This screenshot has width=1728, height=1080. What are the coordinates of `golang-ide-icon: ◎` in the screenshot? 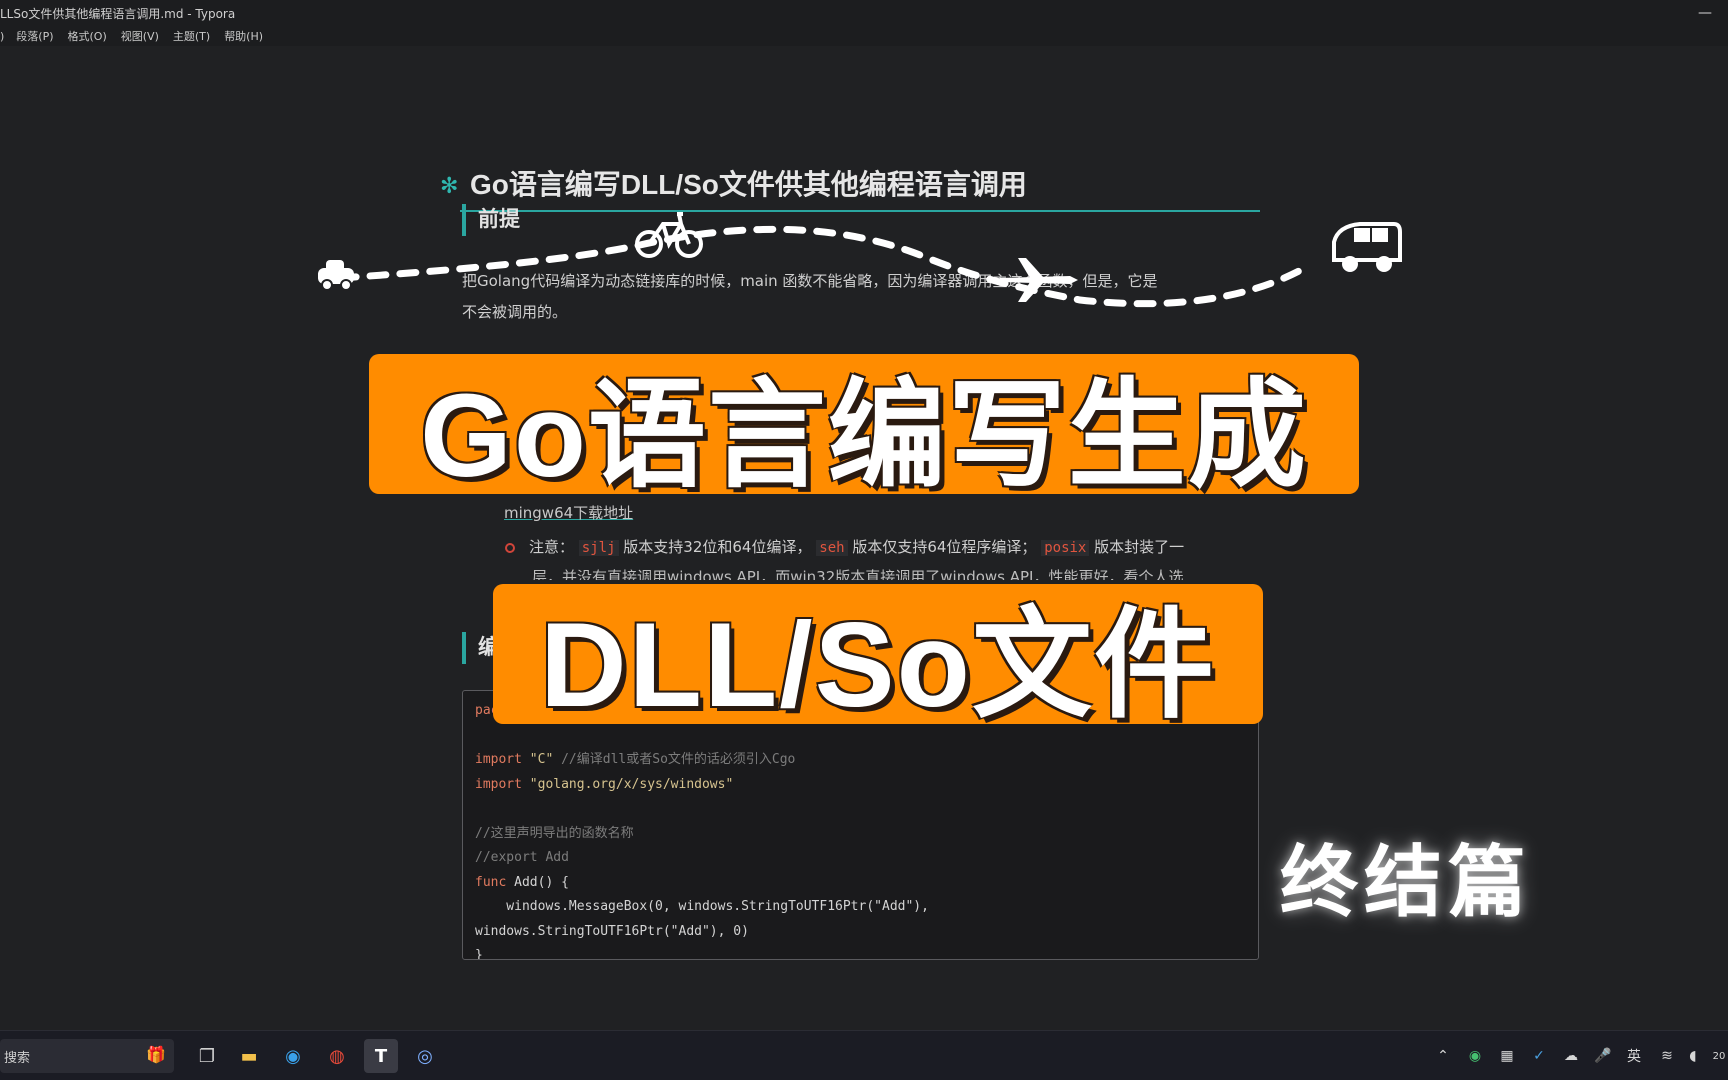 It's located at (425, 1056).